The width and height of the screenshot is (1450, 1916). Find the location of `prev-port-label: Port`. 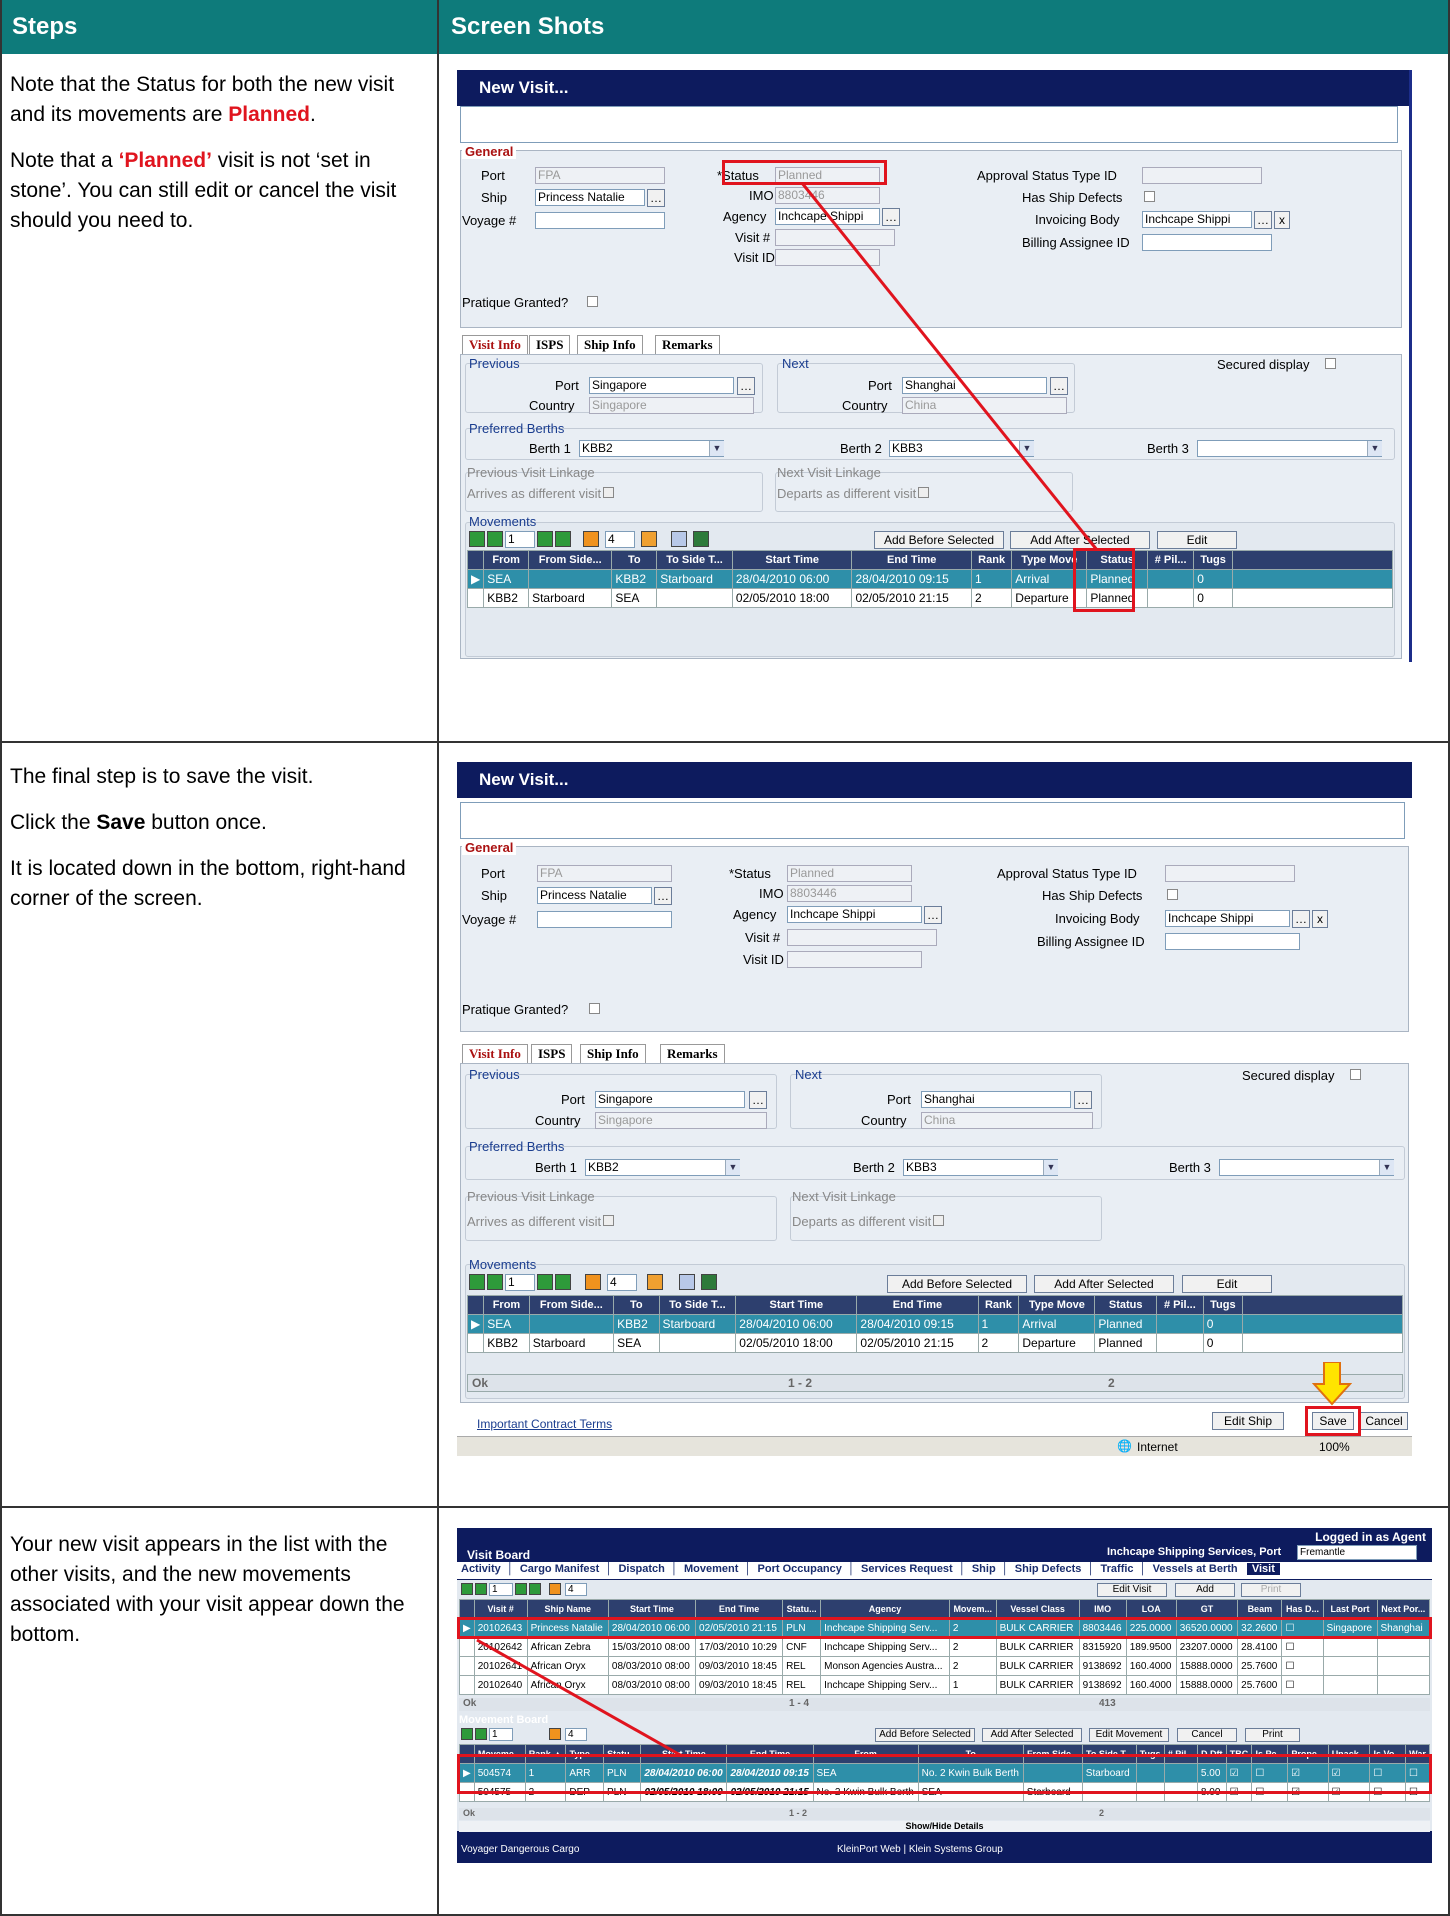

prev-port-label: Port is located at coordinates (573, 1099).